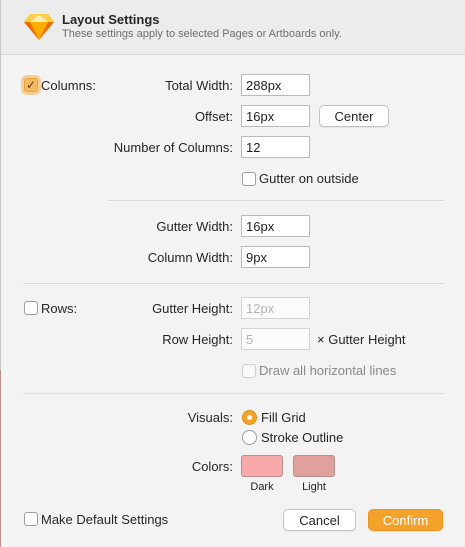 The width and height of the screenshot is (465, 547). I want to click on number-of-columns-input, so click(275, 147).